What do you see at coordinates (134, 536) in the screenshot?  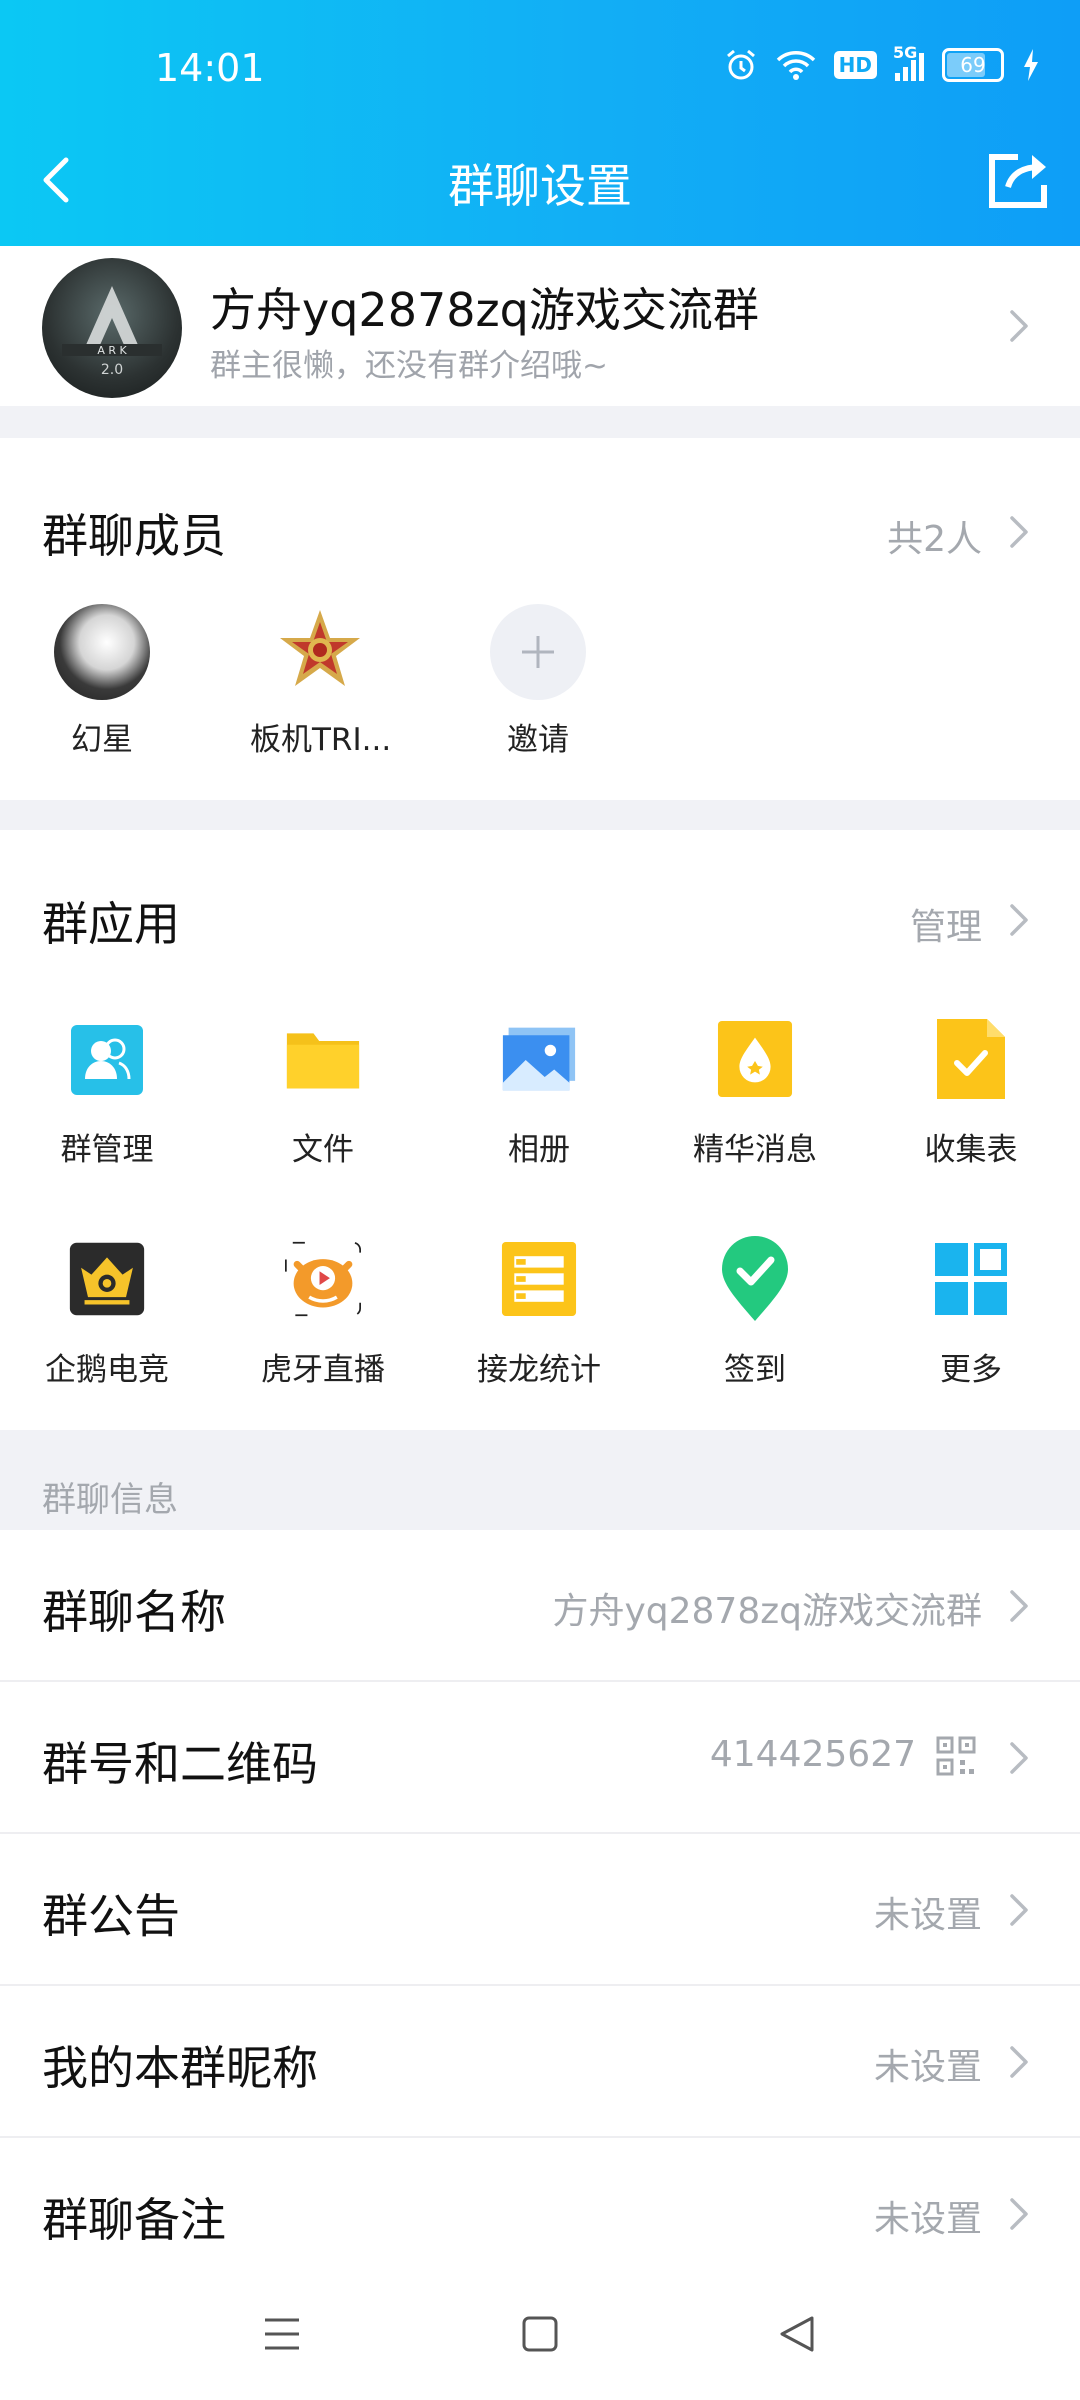 I see `members-title: 群聊成员` at bounding box center [134, 536].